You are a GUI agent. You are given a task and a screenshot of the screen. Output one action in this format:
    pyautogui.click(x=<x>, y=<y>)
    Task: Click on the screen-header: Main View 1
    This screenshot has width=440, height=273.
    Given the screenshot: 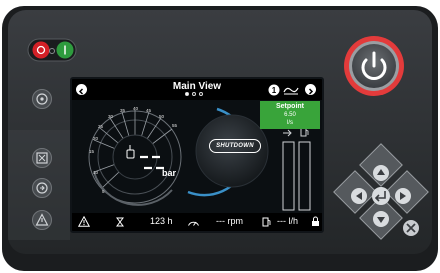 What is the action you would take?
    pyautogui.click(x=197, y=89)
    